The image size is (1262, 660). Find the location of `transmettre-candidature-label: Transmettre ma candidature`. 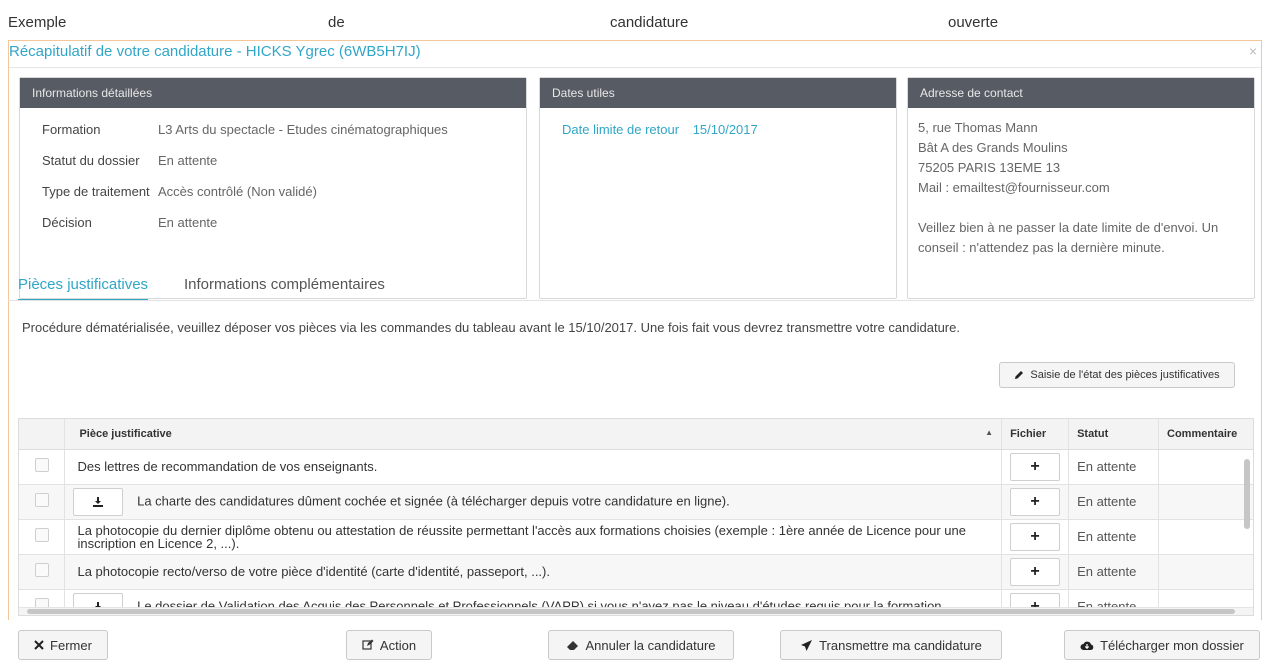

transmettre-candidature-label: Transmettre ma candidature is located at coordinates (900, 645).